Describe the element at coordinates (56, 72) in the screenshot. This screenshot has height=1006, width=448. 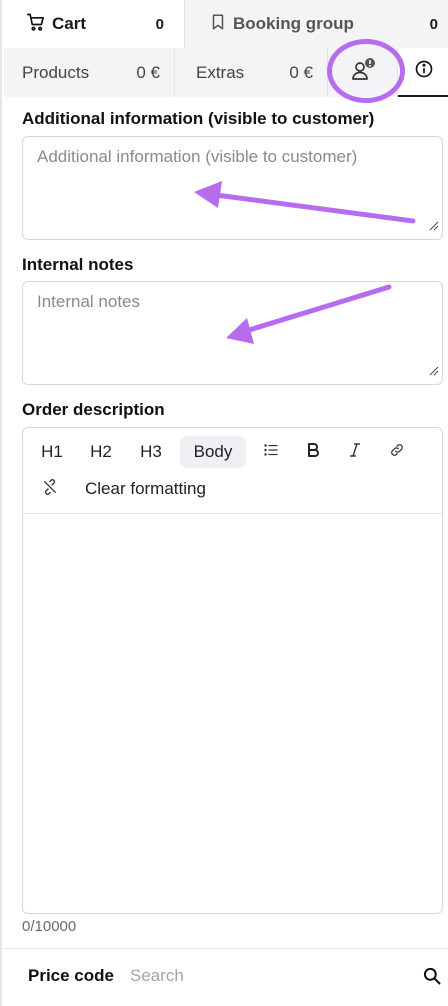
I see `tab-products-label: Products` at that location.